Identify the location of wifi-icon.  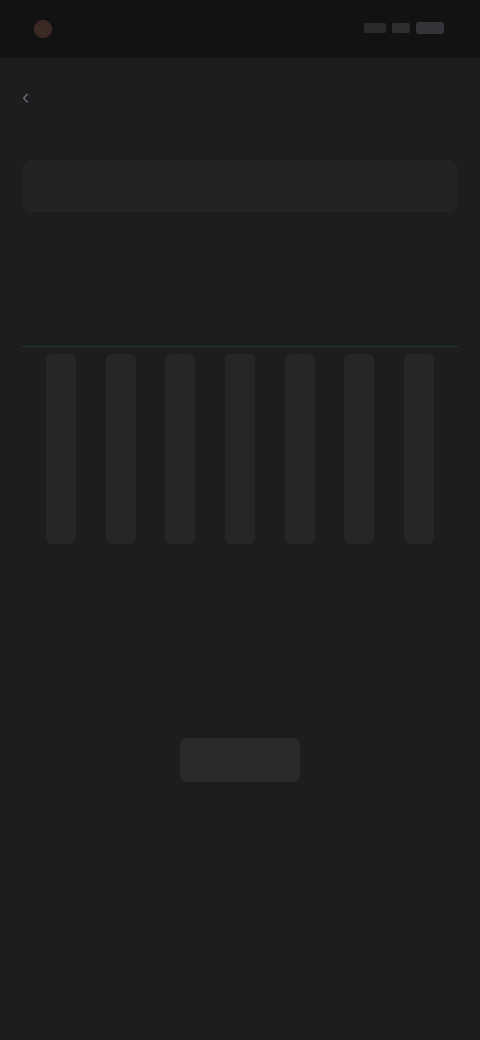
(401, 28).